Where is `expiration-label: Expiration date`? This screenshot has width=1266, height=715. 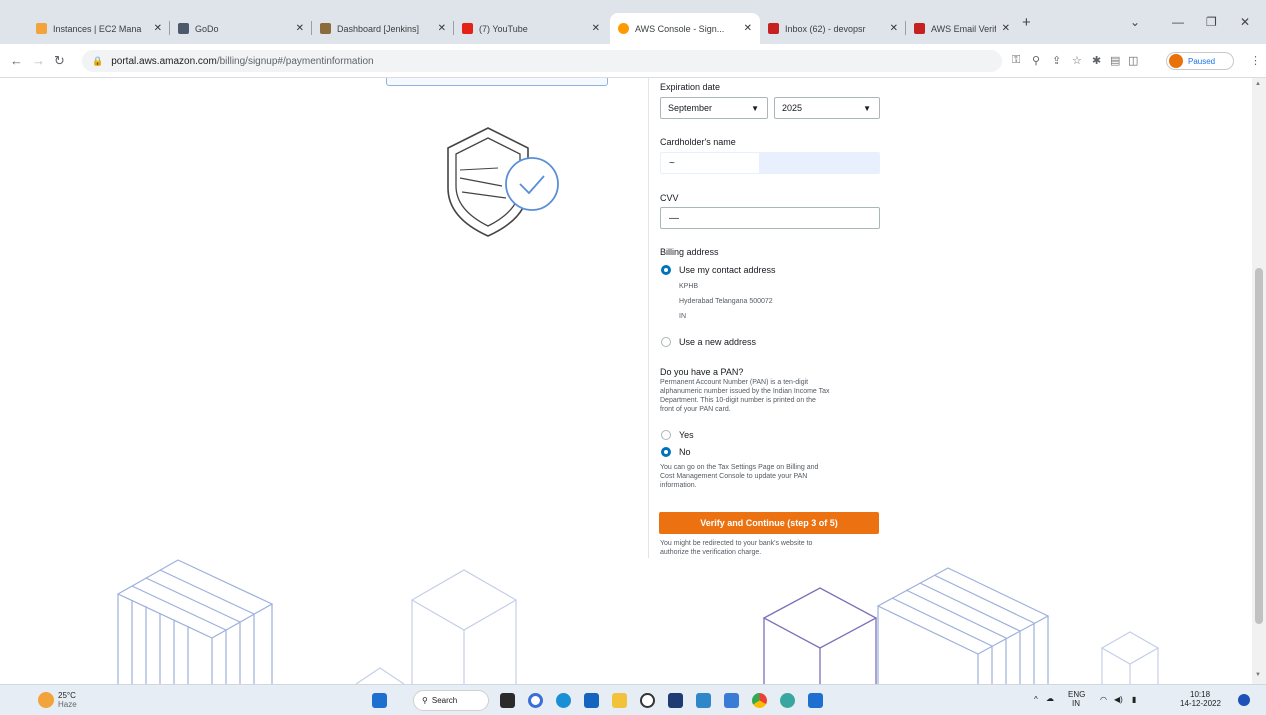
expiration-label: Expiration date is located at coordinates (690, 87).